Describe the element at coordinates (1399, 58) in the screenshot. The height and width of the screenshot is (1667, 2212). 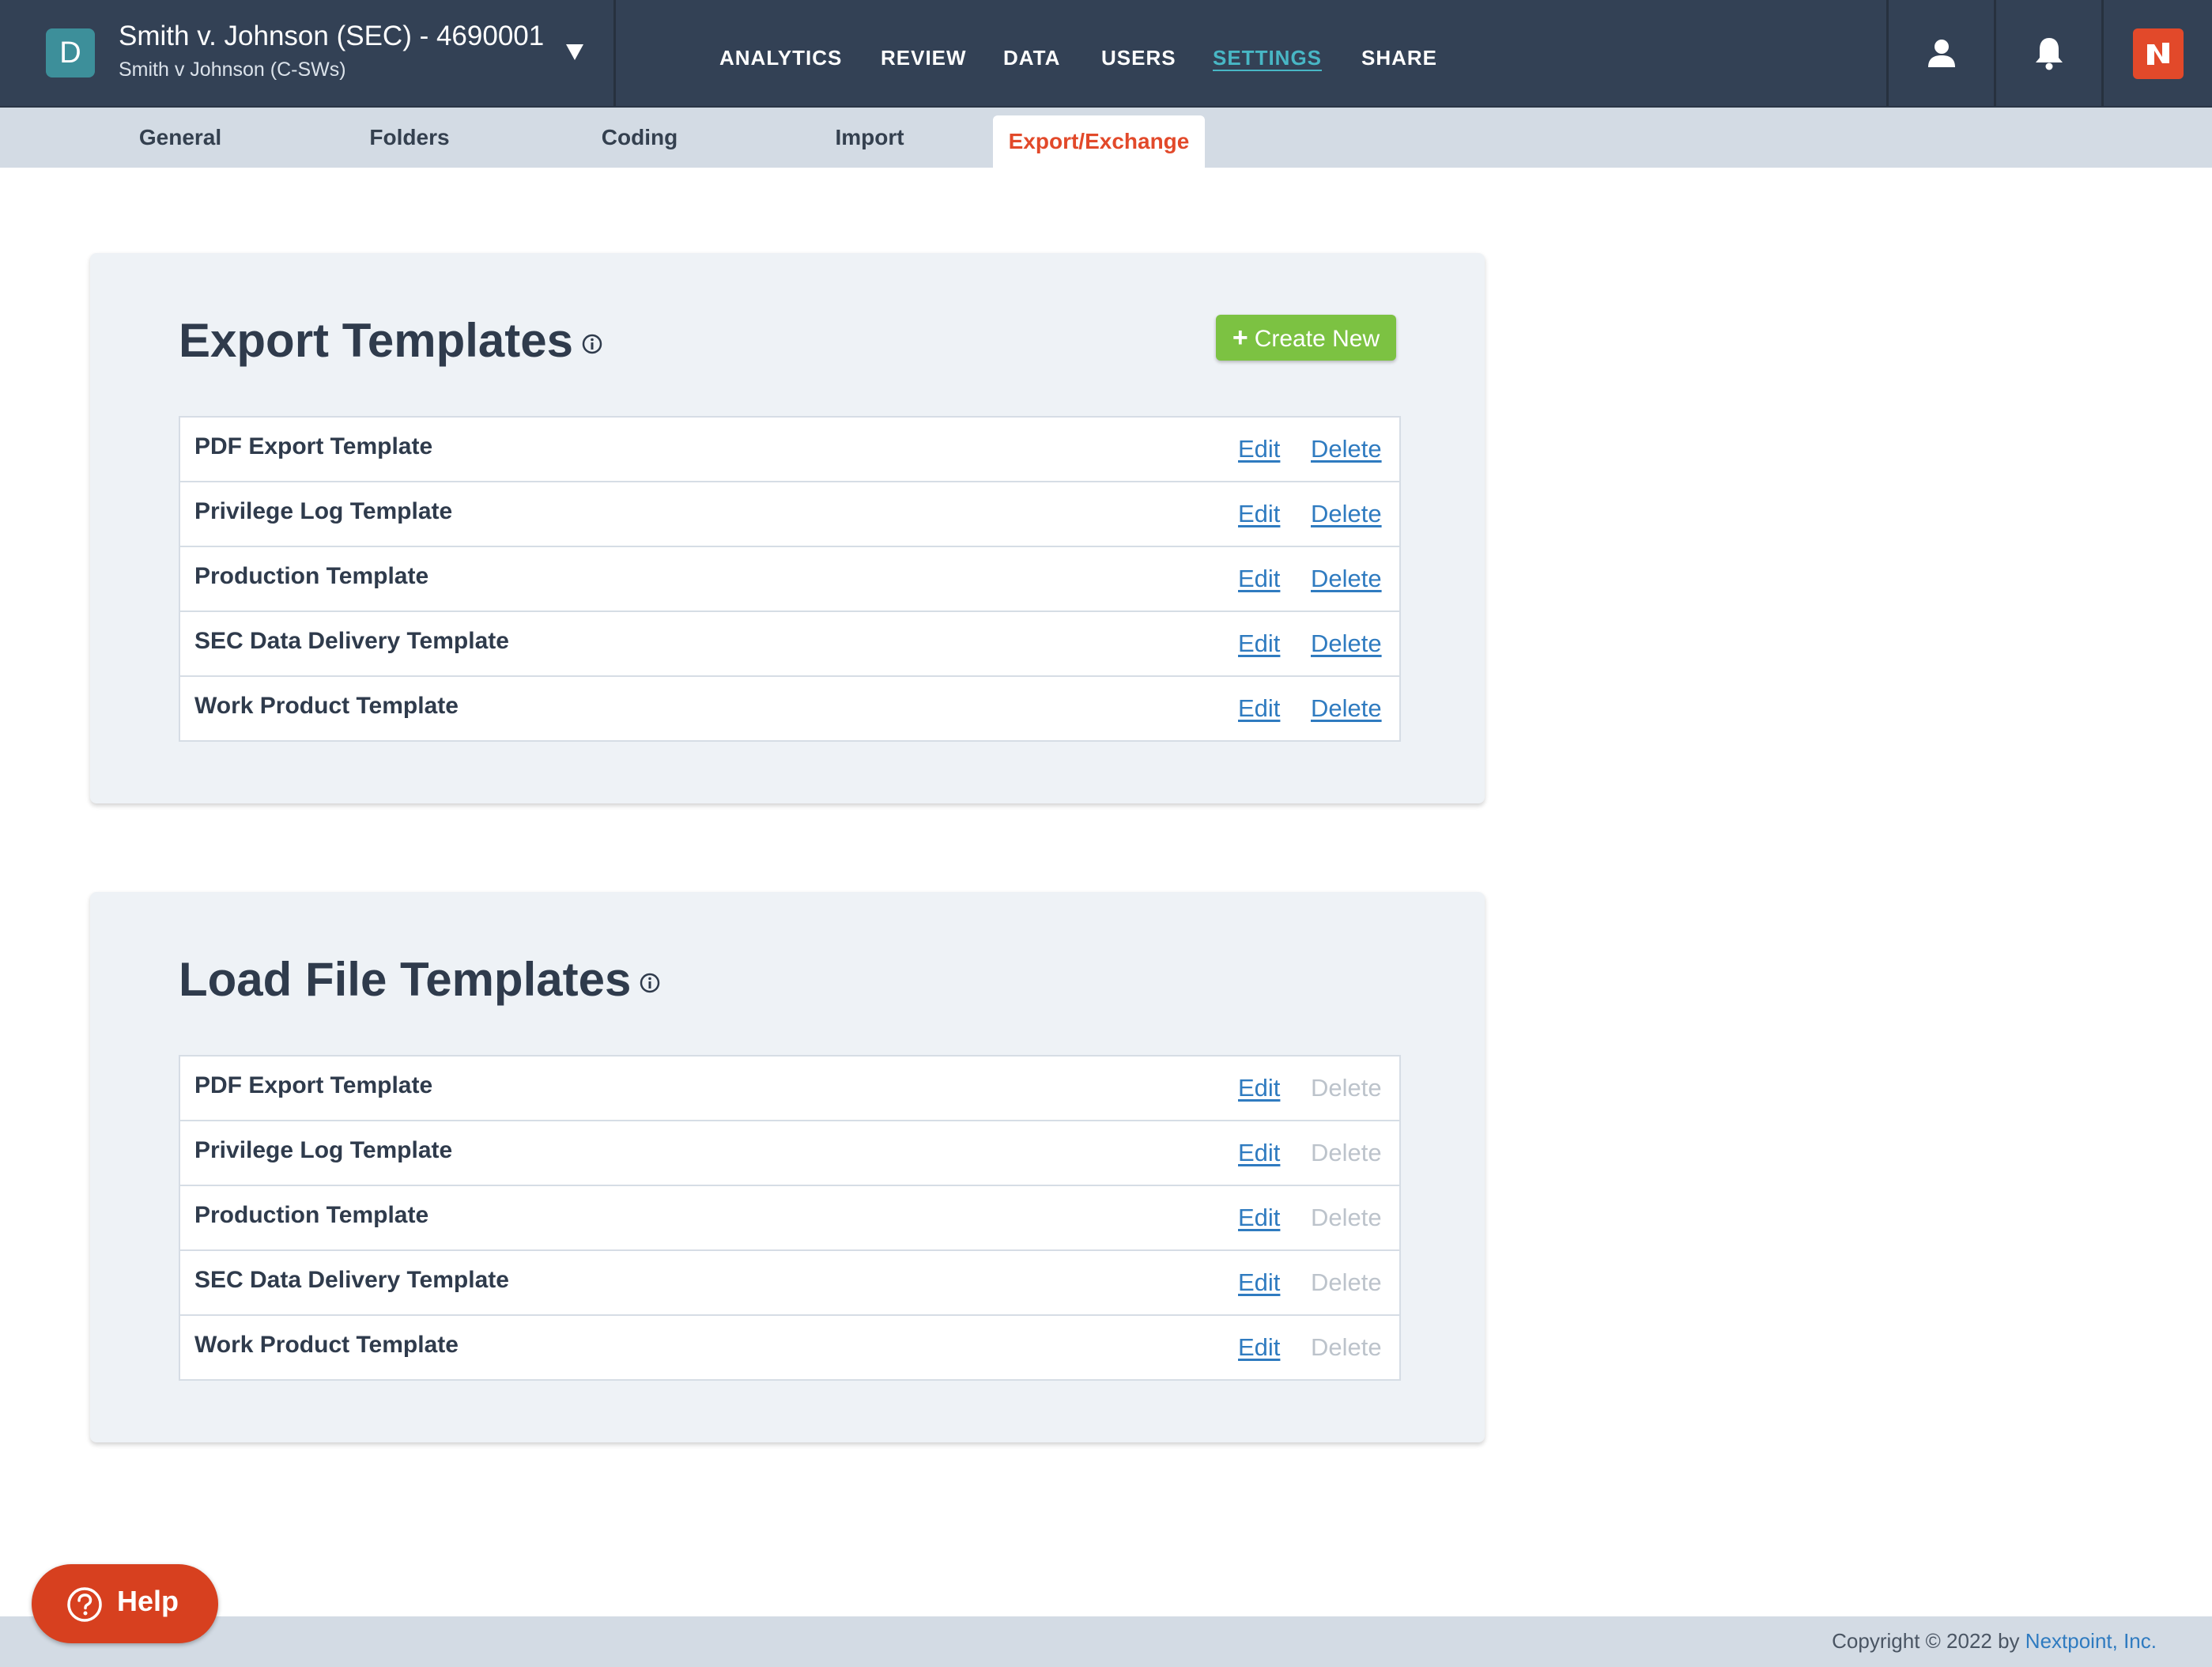
I see `nav-share: SHARE` at that location.